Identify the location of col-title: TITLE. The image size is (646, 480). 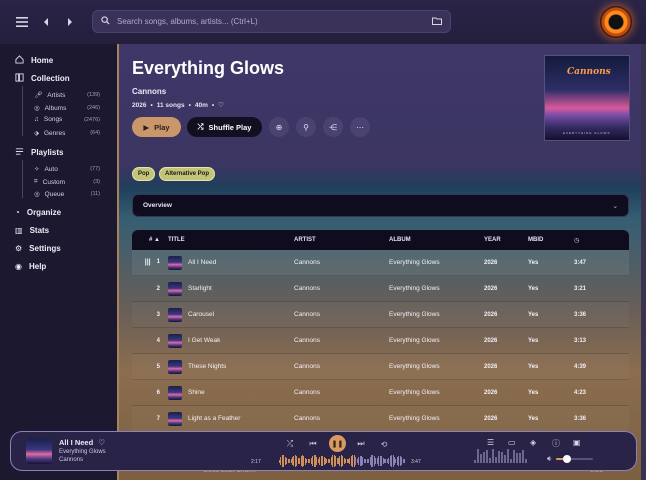
(231, 240).